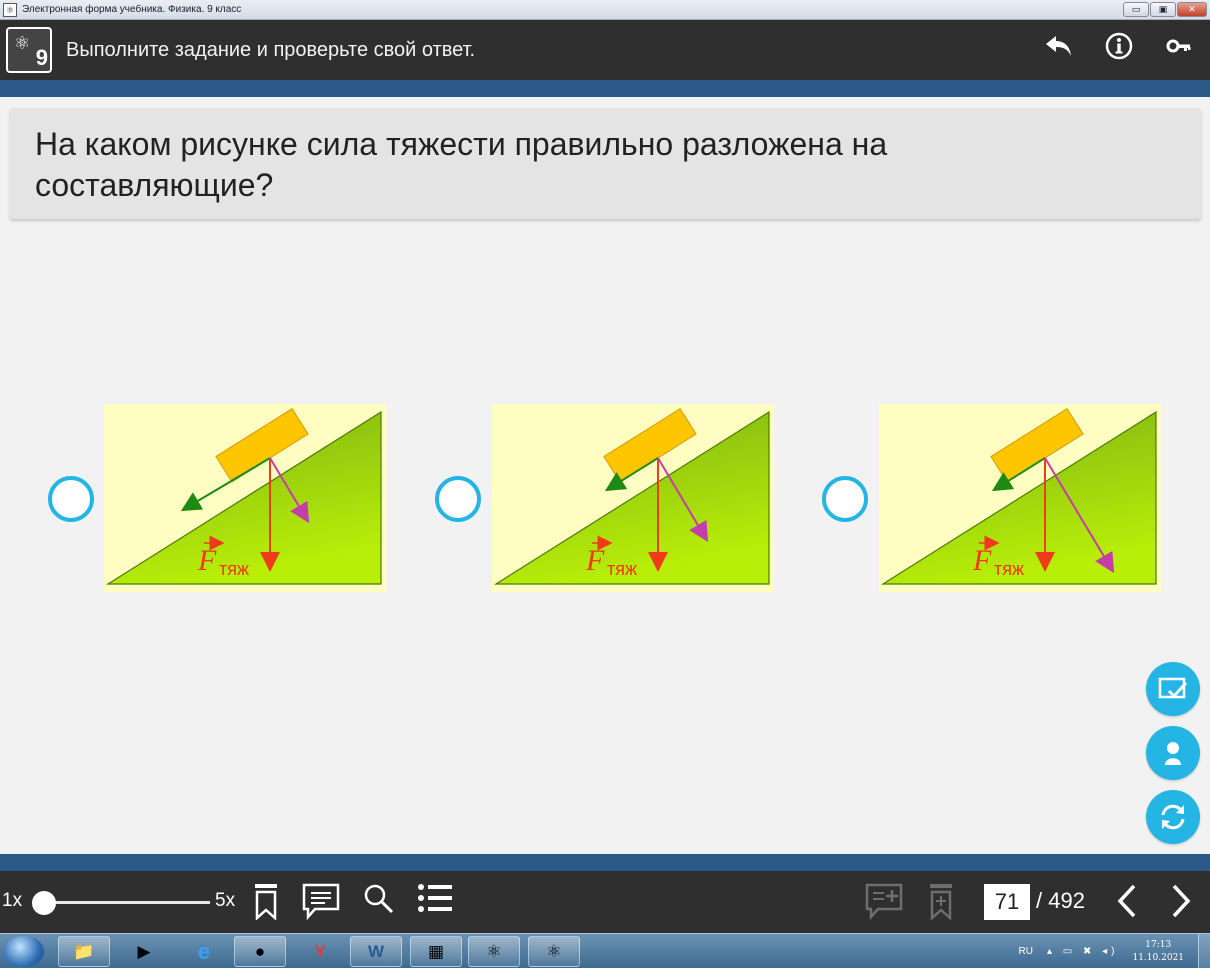 The height and width of the screenshot is (968, 1210). Describe the element at coordinates (22, 43) in the screenshot. I see `atom-icon: ⚛` at that location.